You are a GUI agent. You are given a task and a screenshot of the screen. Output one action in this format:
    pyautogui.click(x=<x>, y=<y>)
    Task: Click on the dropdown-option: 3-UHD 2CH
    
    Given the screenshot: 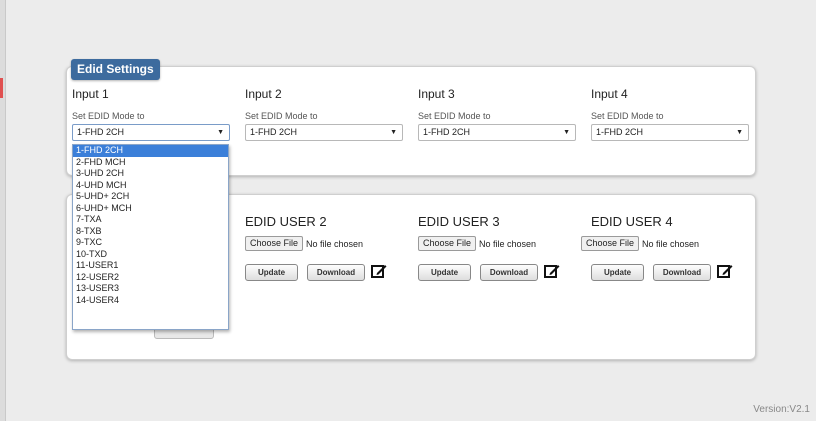 What is the action you would take?
    pyautogui.click(x=150, y=174)
    